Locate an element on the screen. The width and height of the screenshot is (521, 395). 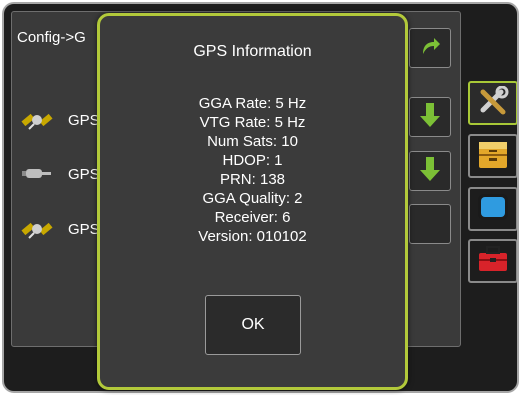
gps-row-1: GPS is located at coordinates (60, 120).